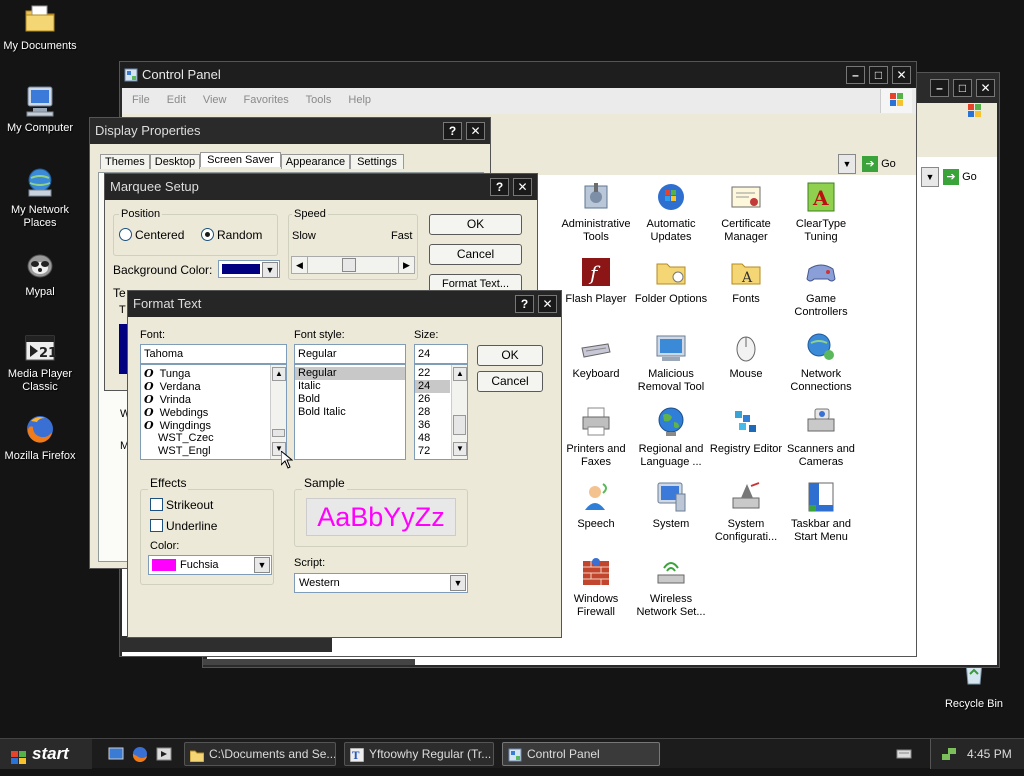 This screenshot has height=776, width=1024. I want to click on cp-item-certificate-manager: Certificate Manager, so click(746, 212).